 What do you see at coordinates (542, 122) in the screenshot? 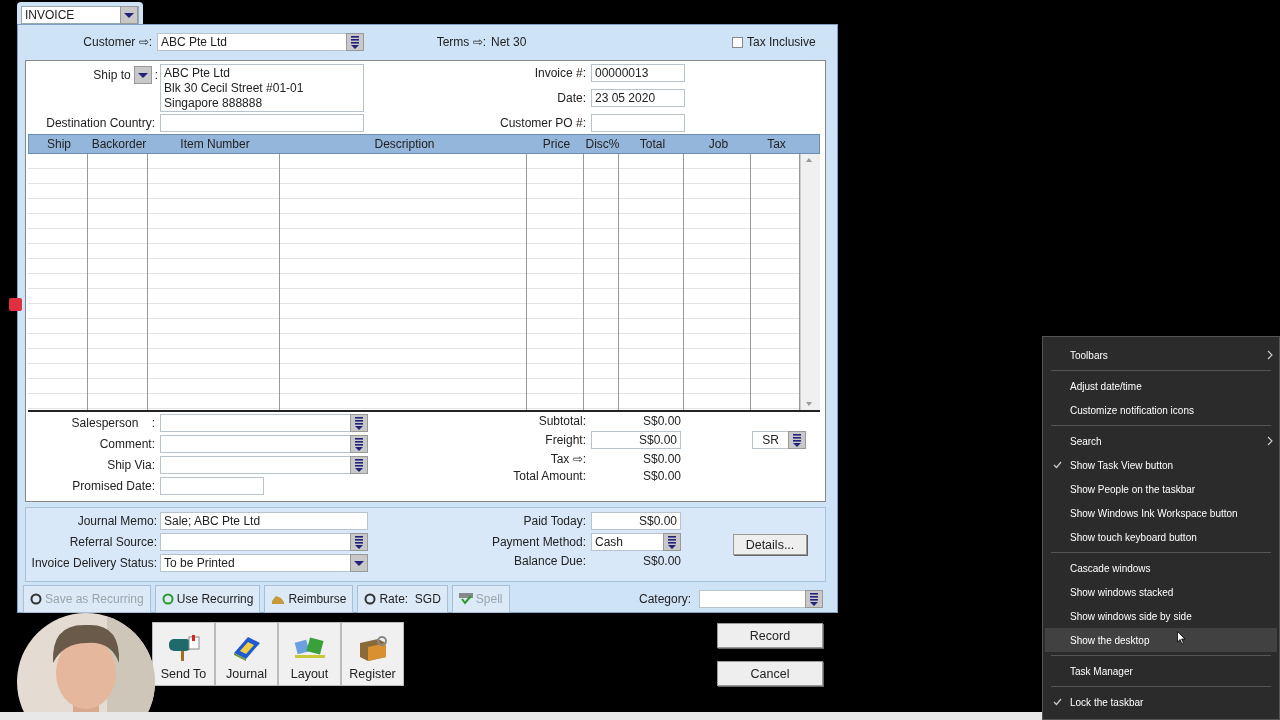
I see `field-label: Customer PO #:` at bounding box center [542, 122].